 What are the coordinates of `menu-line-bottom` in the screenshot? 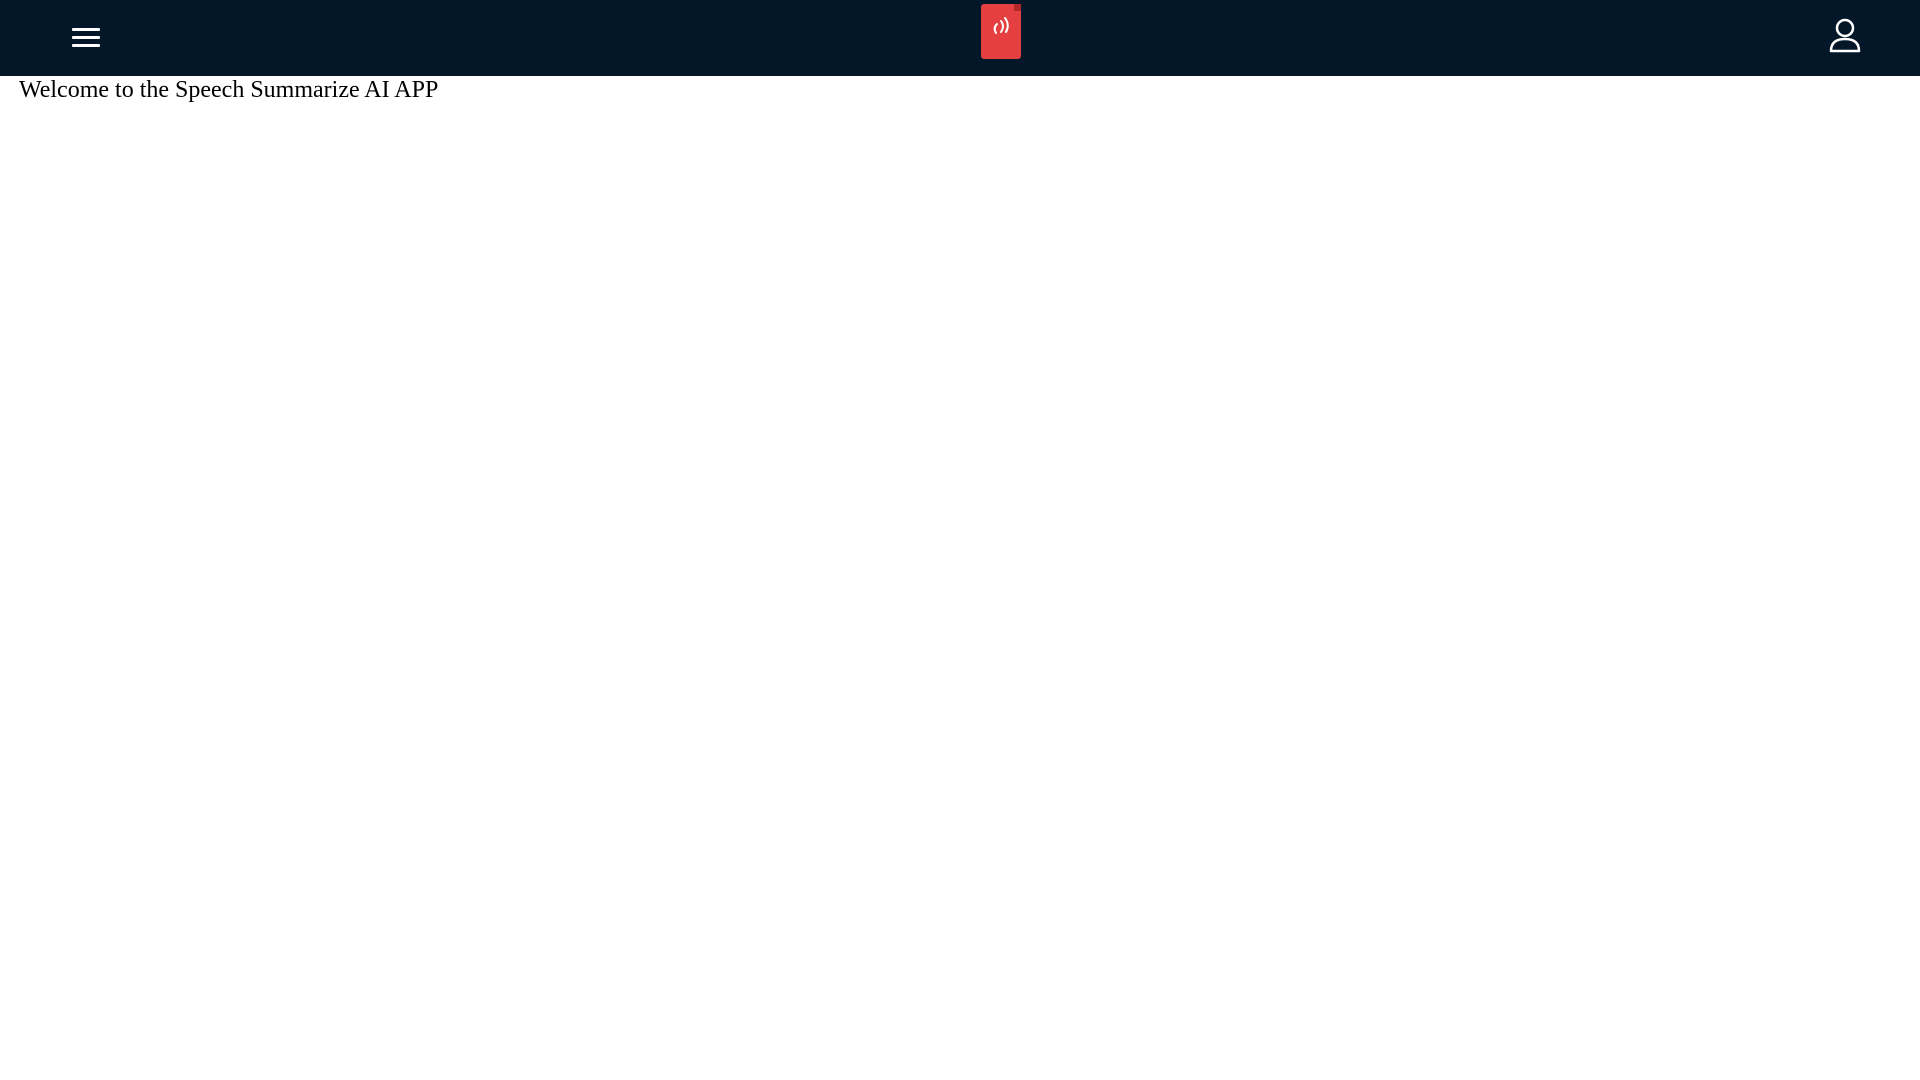 It's located at (86, 45).